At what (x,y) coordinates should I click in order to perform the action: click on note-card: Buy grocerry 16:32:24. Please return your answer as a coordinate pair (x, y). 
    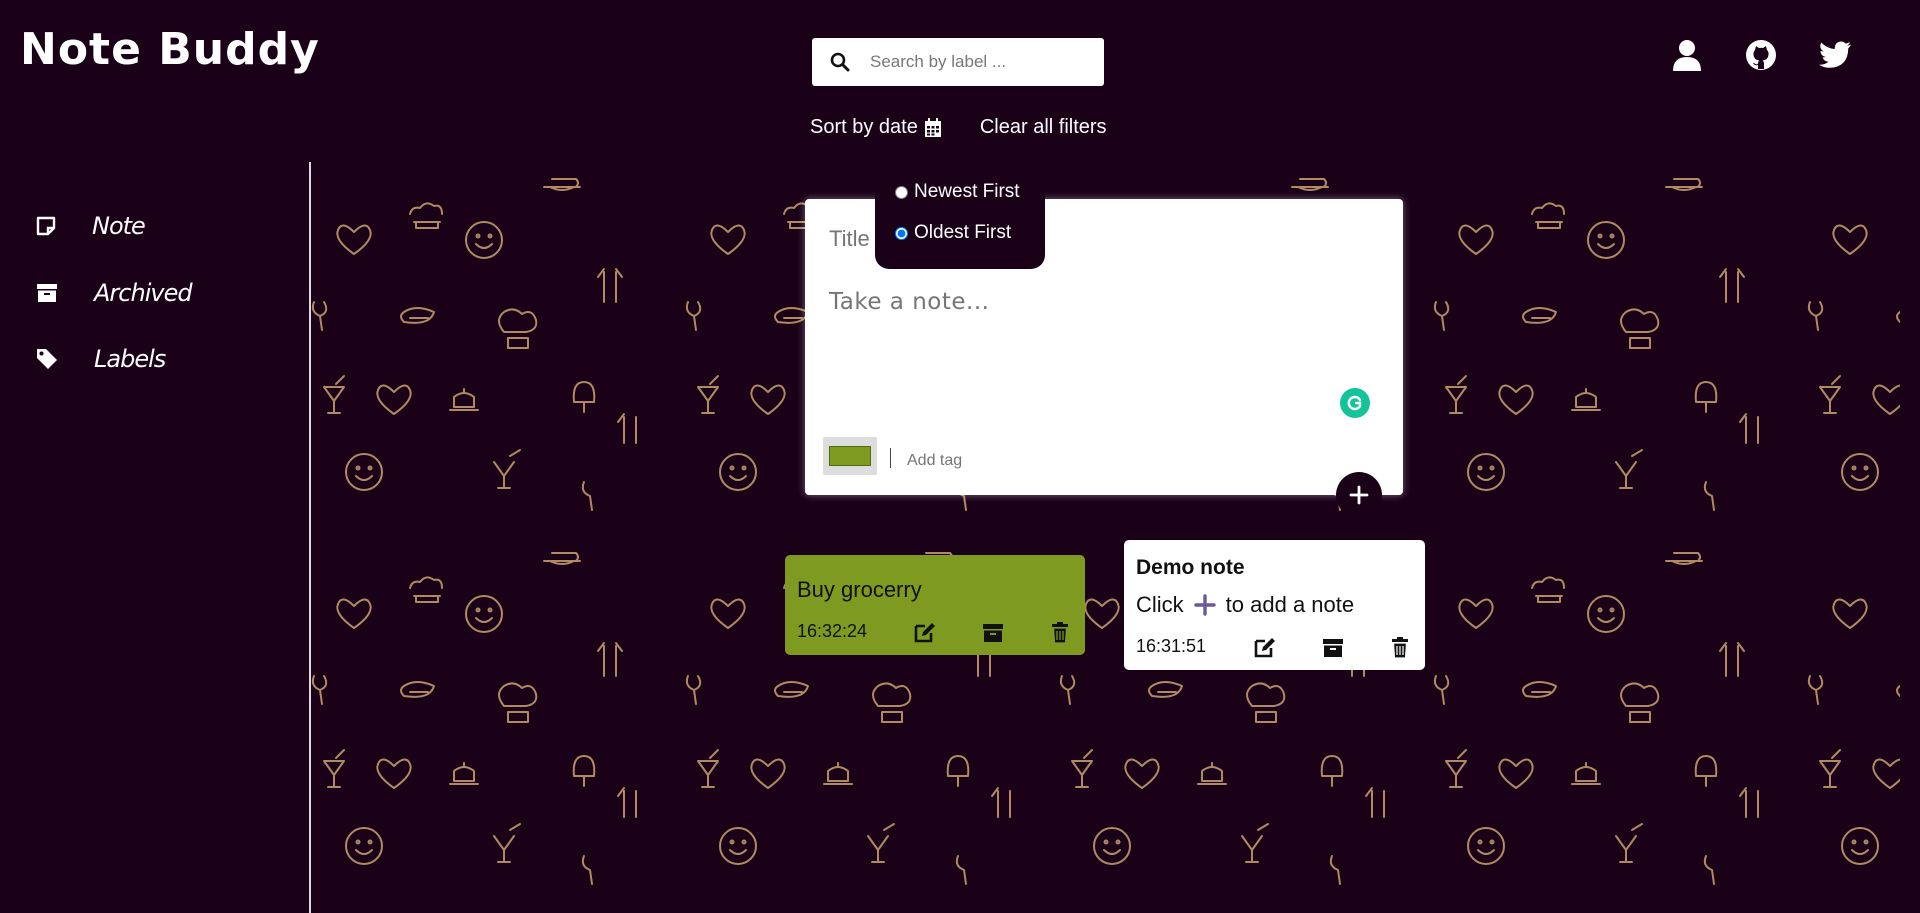
    Looking at the image, I should click on (935, 605).